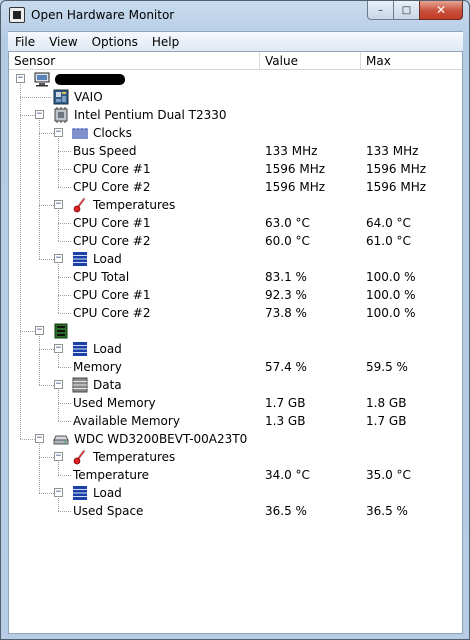  Describe the element at coordinates (388, 241) in the screenshot. I see `sensor-max: 61.0 °C` at that location.